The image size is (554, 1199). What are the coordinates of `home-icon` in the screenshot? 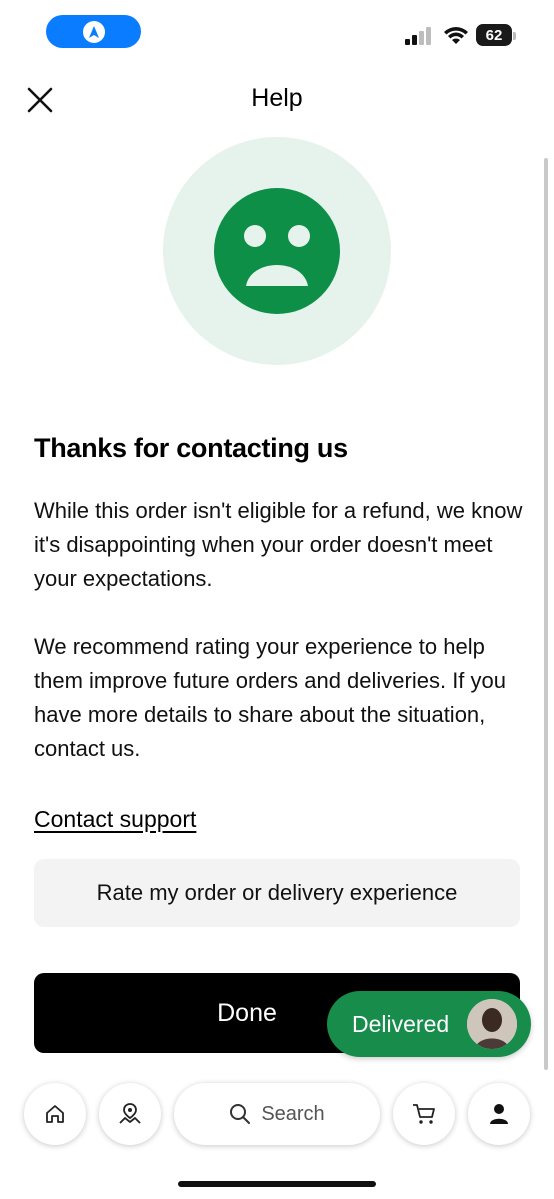 It's located at (55, 1114).